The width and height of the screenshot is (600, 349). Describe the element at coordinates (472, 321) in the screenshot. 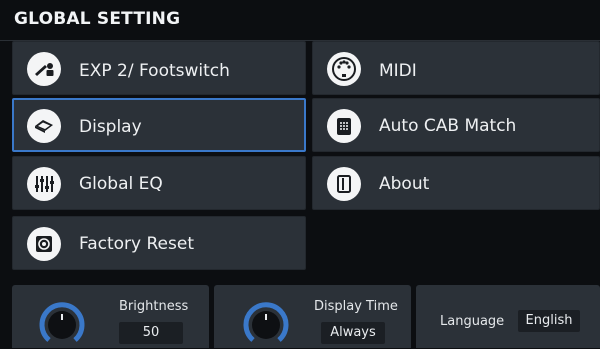

I see `language-label: Language` at that location.